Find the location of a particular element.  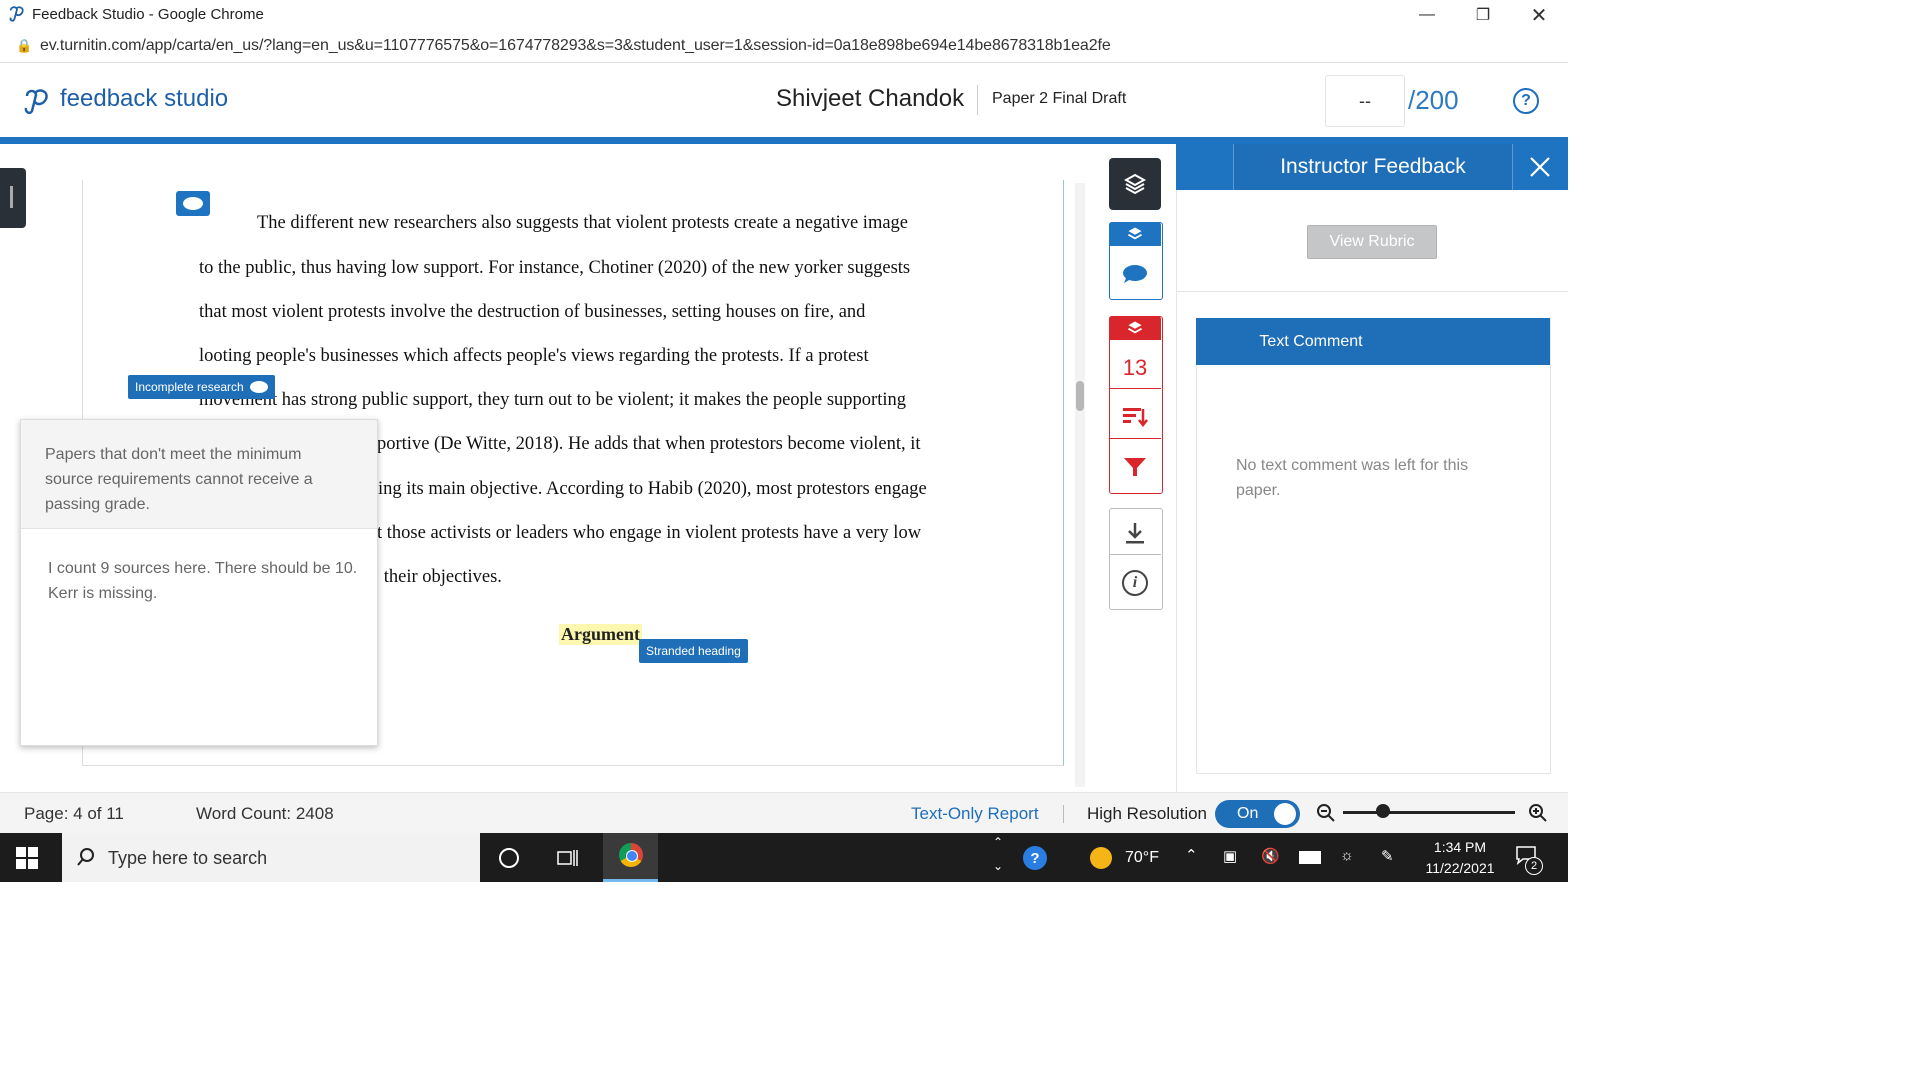

cortana-icon is located at coordinates (509, 857).